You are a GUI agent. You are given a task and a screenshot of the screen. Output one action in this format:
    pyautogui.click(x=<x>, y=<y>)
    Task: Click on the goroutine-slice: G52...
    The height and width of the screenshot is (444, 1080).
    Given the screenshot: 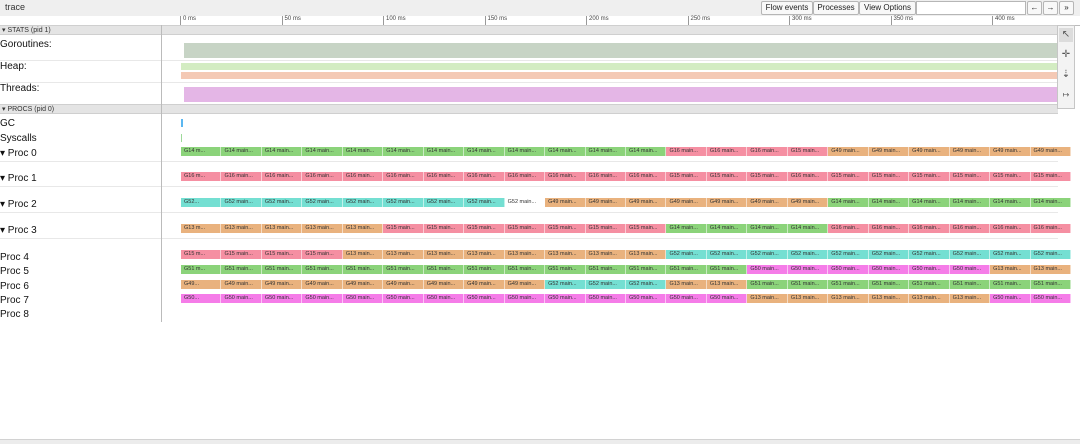 What is the action you would take?
    pyautogui.click(x=201, y=202)
    